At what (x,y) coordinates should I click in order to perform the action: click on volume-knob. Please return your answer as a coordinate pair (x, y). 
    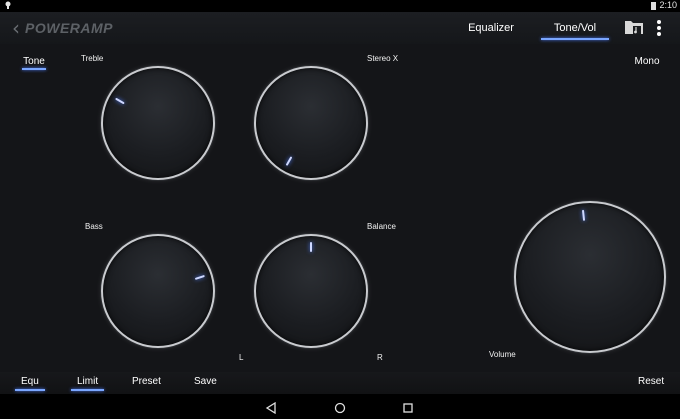
    Looking at the image, I should click on (590, 277).